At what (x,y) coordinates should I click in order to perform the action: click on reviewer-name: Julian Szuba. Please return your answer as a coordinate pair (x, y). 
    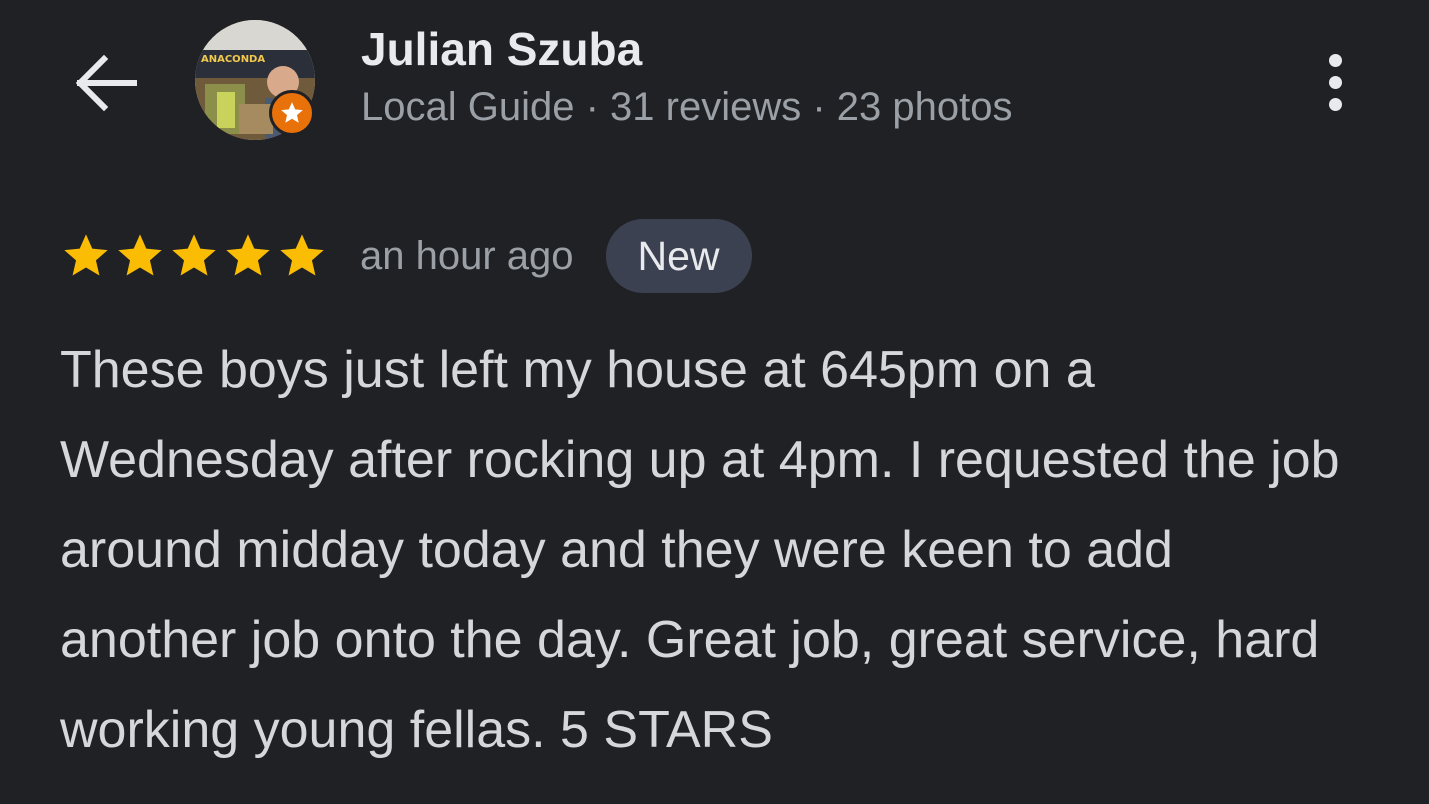
    Looking at the image, I should click on (501, 49).